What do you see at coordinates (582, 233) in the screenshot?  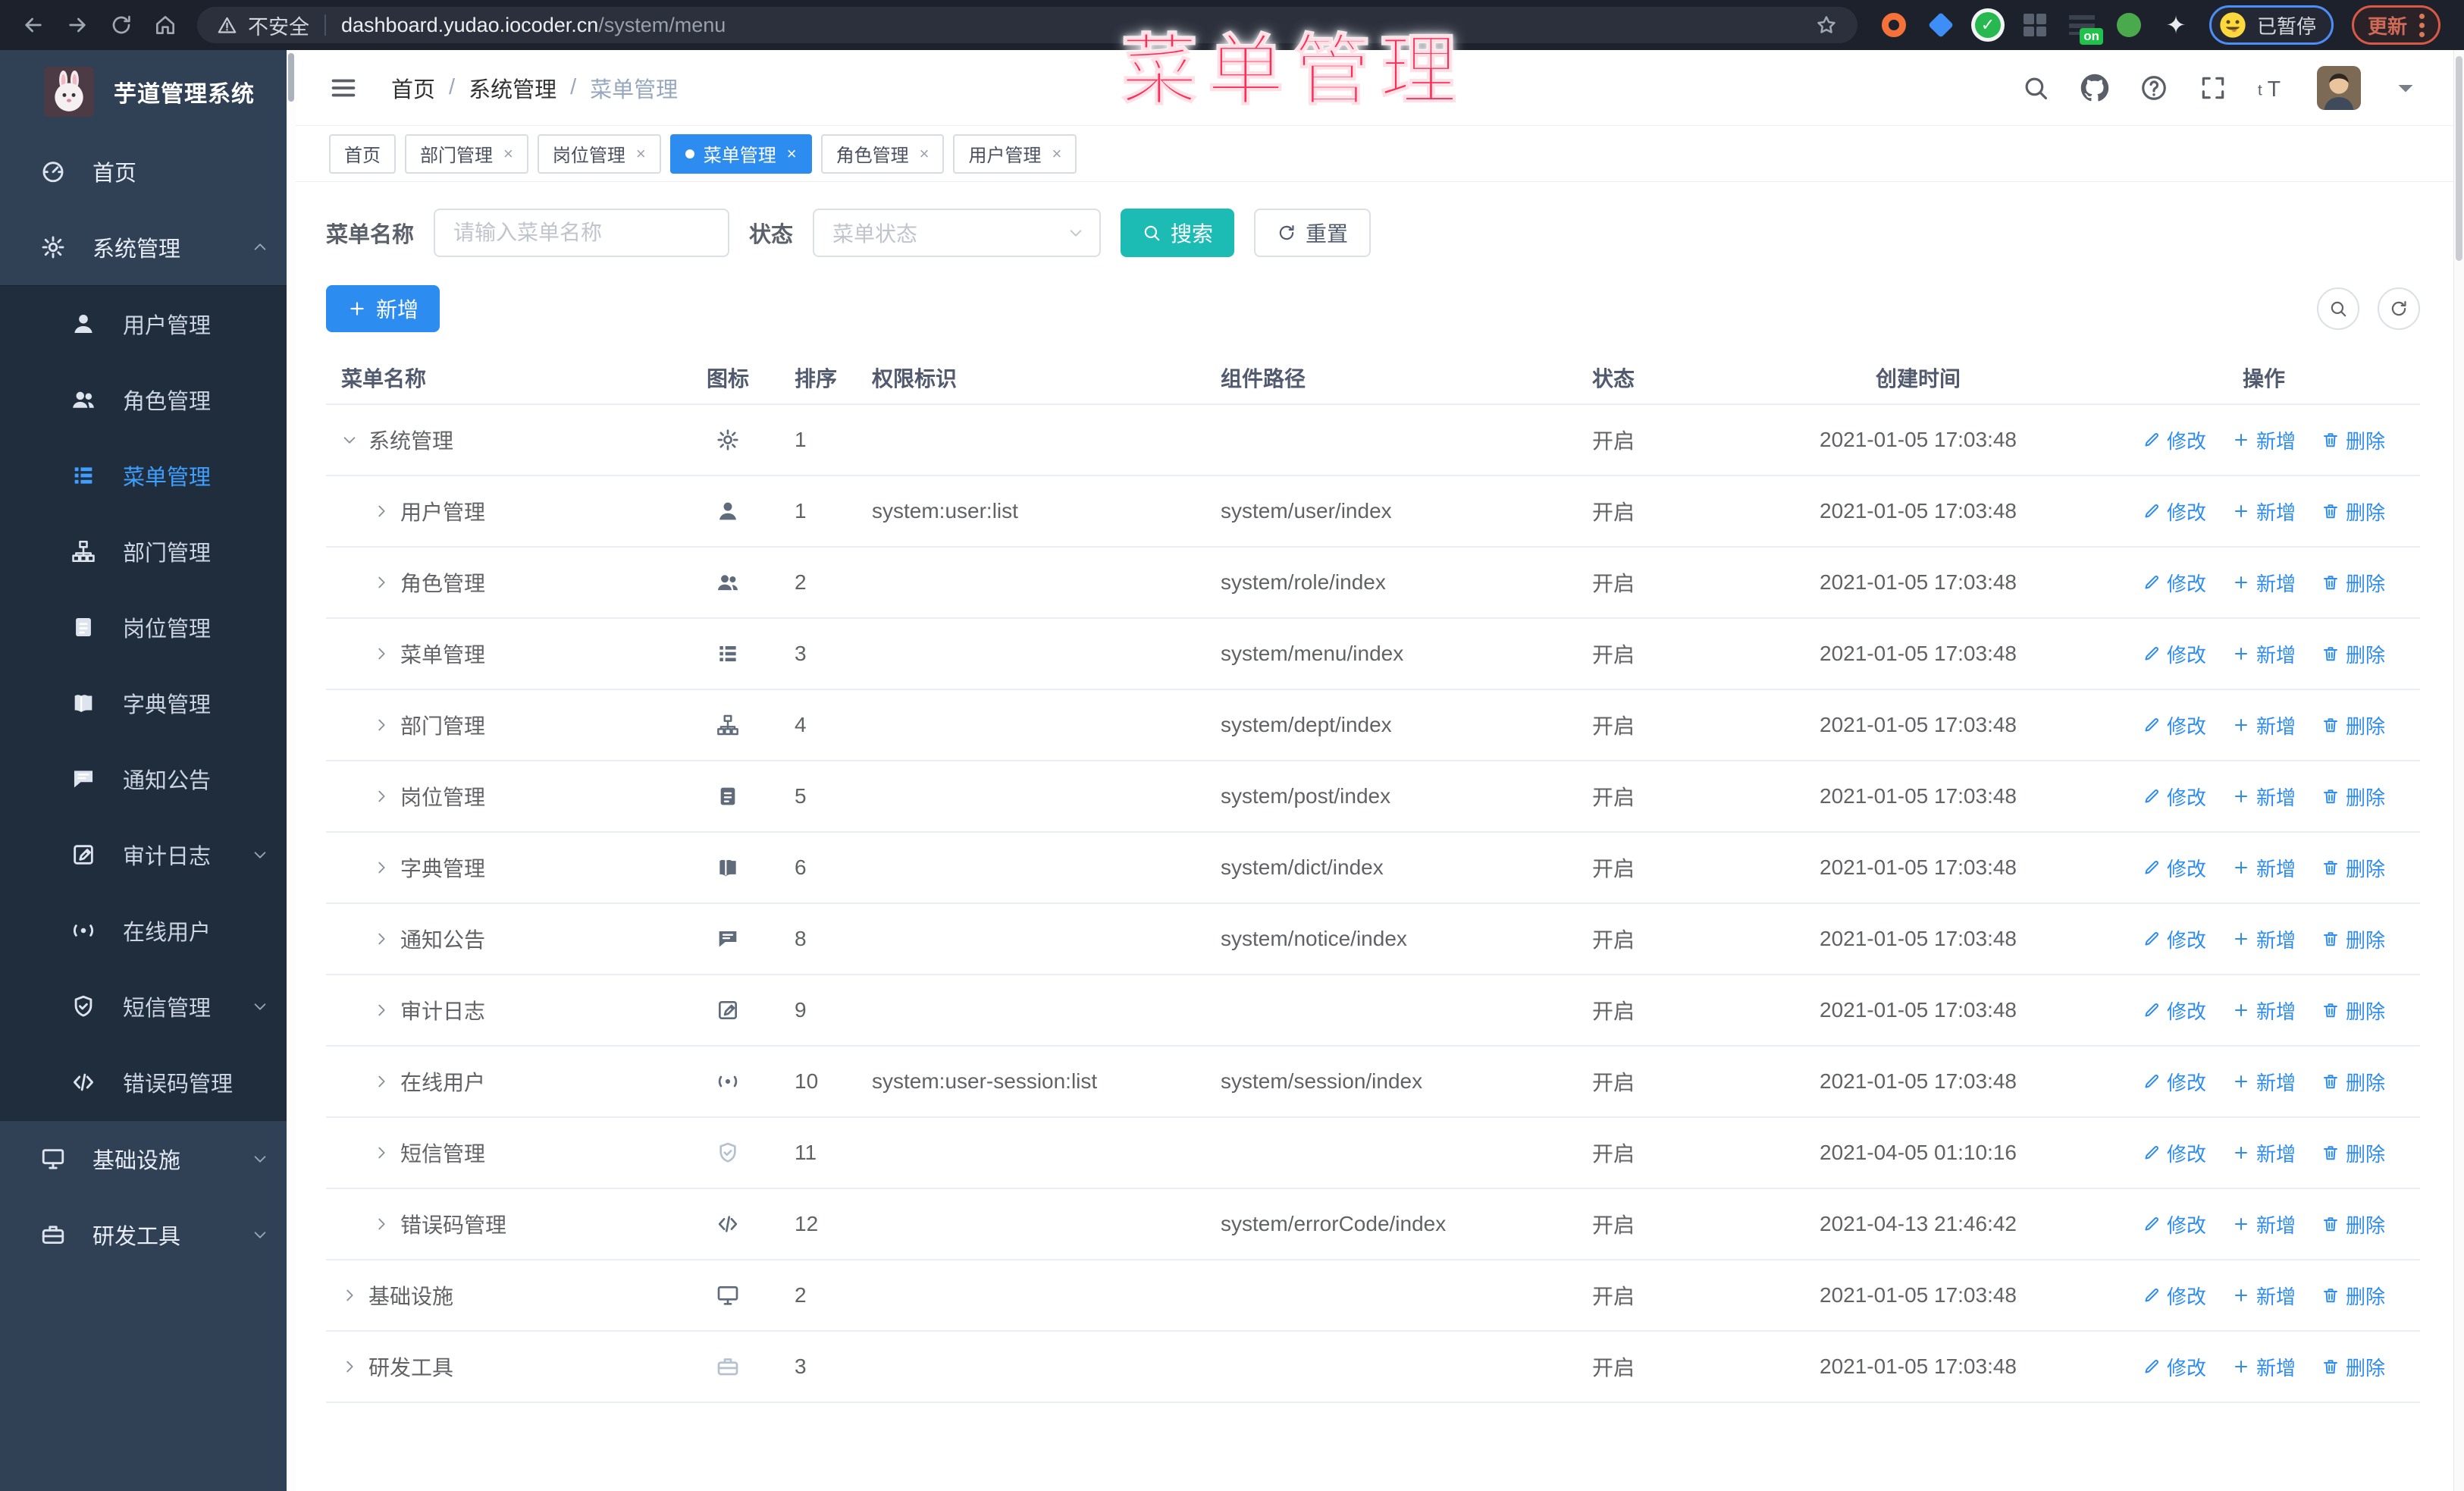 I see `menu-name-input` at bounding box center [582, 233].